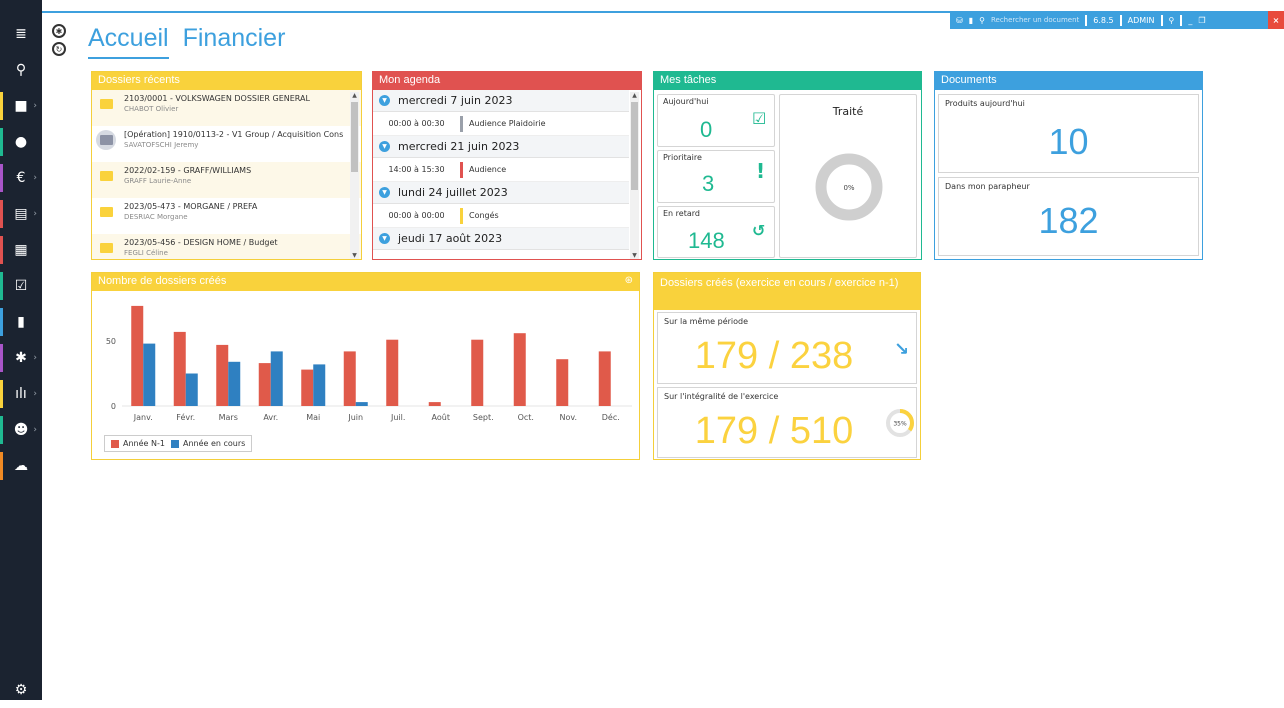 The image size is (1284, 708). Describe the element at coordinates (21, 178) in the screenshot. I see `sidebar-item-euro: € ›` at that location.